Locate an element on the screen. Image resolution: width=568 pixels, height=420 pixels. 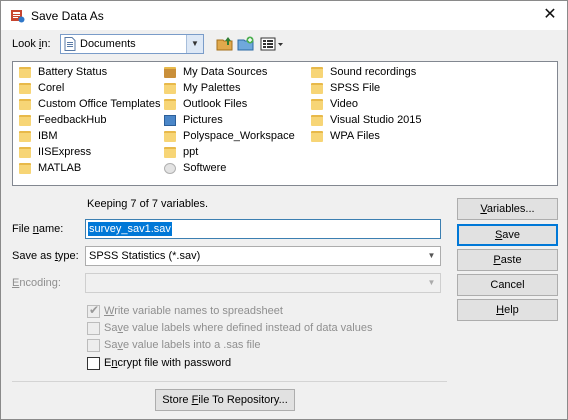
encoding-dropdown: ▼ is located at coordinates (263, 283).